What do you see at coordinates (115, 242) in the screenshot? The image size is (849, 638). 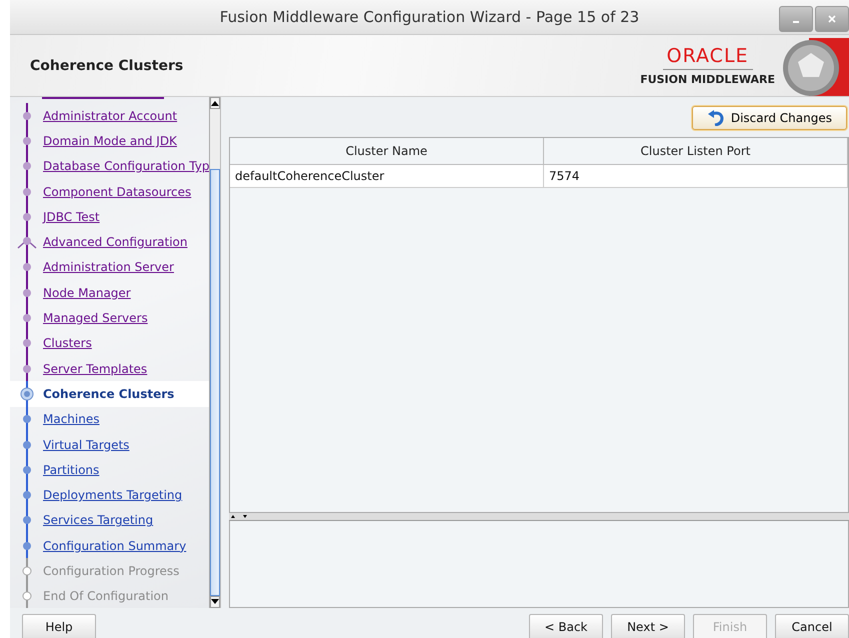 I see `step-link: Advanced Configuration` at bounding box center [115, 242].